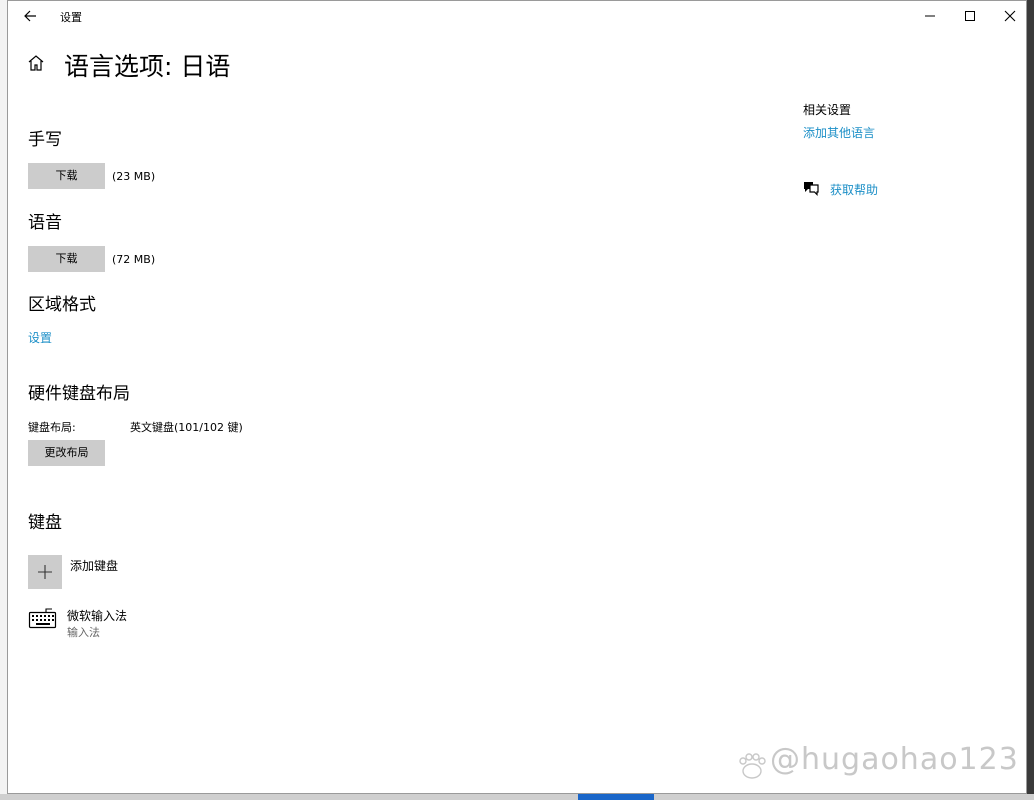 Image resolution: width=1034 pixels, height=800 pixels. Describe the element at coordinates (36, 63) in the screenshot. I see `home-icon` at that location.